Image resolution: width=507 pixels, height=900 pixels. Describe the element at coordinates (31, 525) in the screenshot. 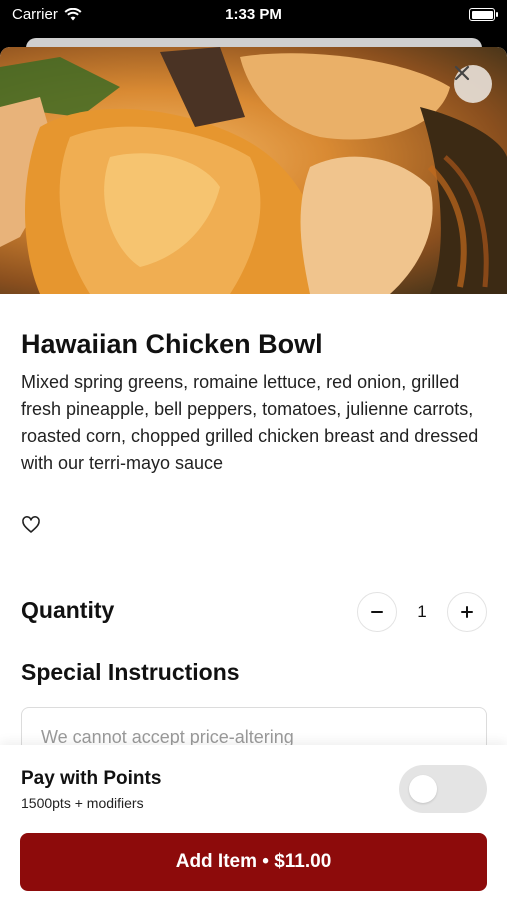

I see `heart-outline-icon` at that location.